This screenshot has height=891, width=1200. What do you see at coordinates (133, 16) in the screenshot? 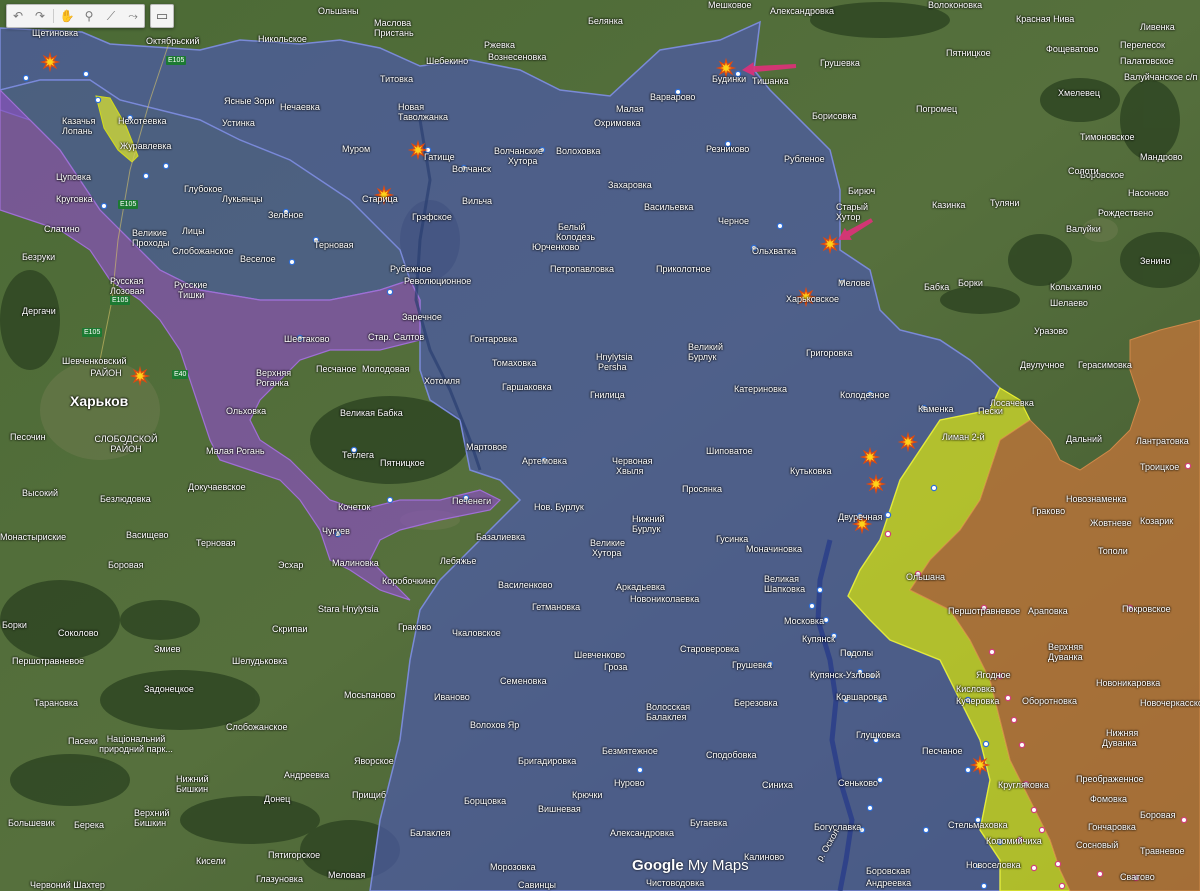
I see `route-icon: ⤳` at bounding box center [133, 16].